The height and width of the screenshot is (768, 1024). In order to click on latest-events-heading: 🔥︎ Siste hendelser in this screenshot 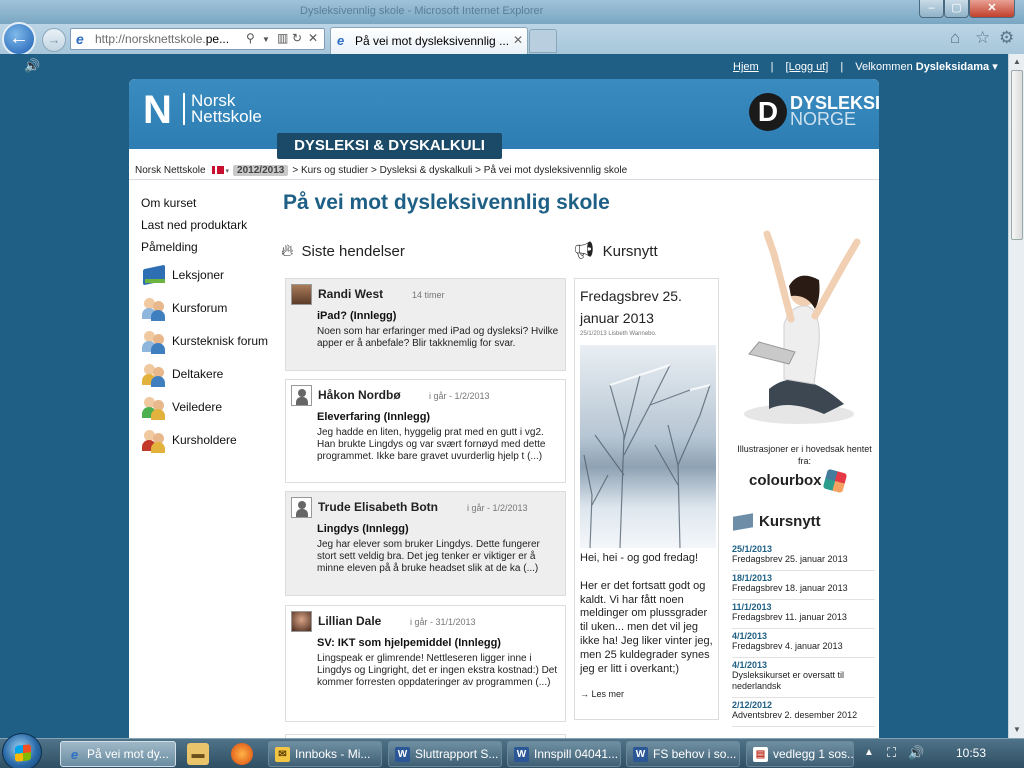, I will do `click(343, 250)`.